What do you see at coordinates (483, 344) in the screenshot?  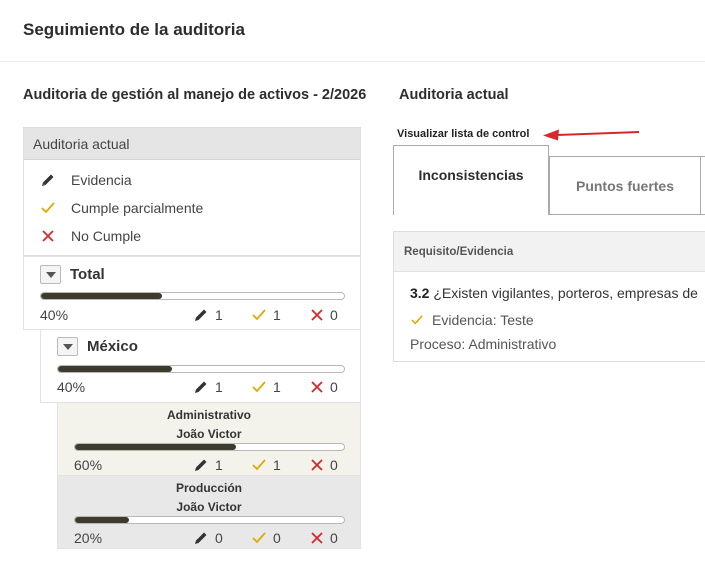 I see `requirement-process: Proceso: Administrativo` at bounding box center [483, 344].